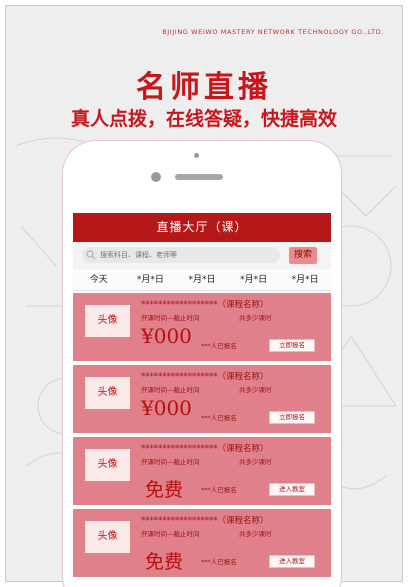  What do you see at coordinates (203, 119) in the screenshot?
I see `tagline: 真人点拨，在线答疑，快捷高效` at bounding box center [203, 119].